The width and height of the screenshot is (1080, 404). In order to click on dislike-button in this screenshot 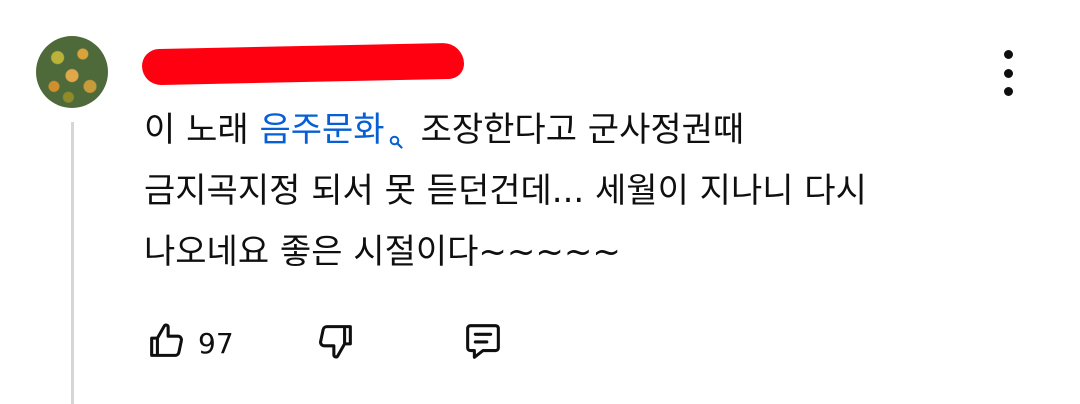, I will do `click(335, 343)`.